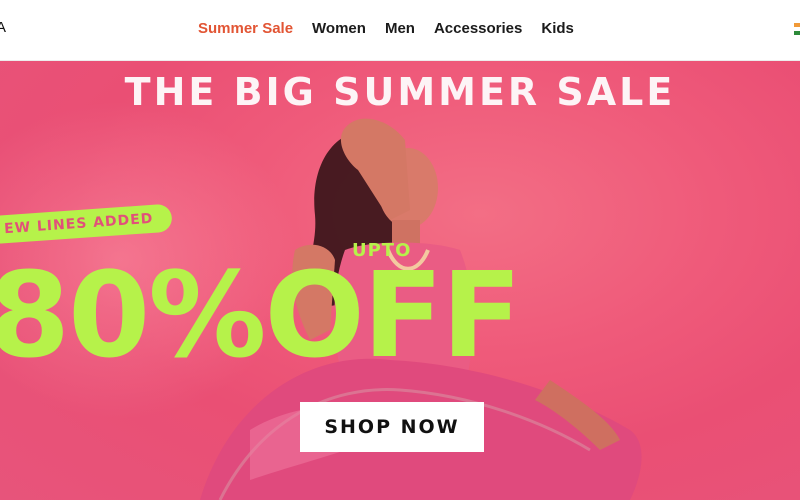 This screenshot has height=500, width=800. Describe the element at coordinates (3, 27) in the screenshot. I see `brand-logo: A` at that location.